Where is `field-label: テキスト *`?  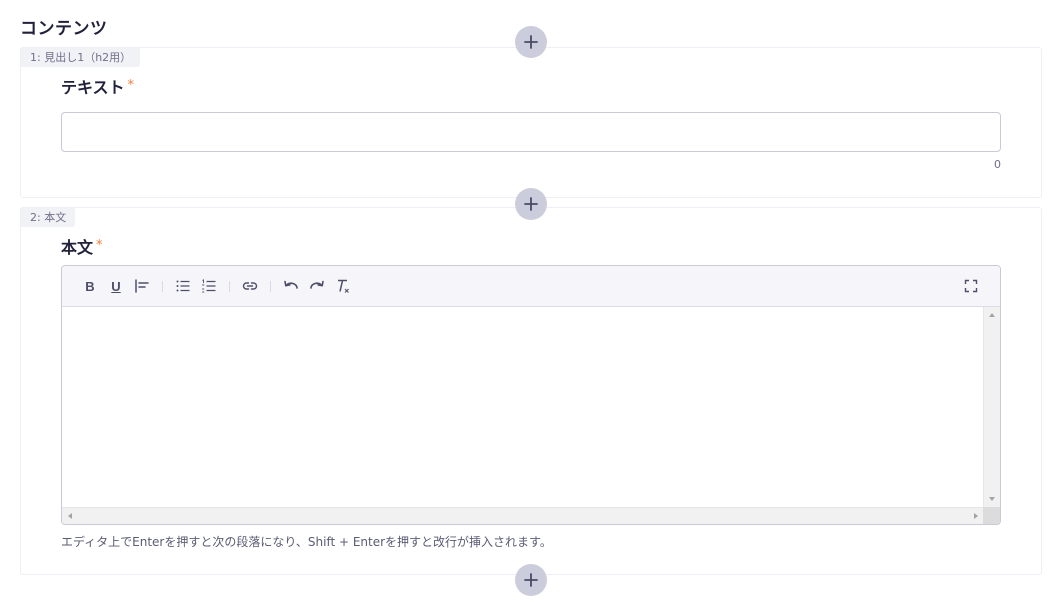
field-label: テキスト * is located at coordinates (97, 86).